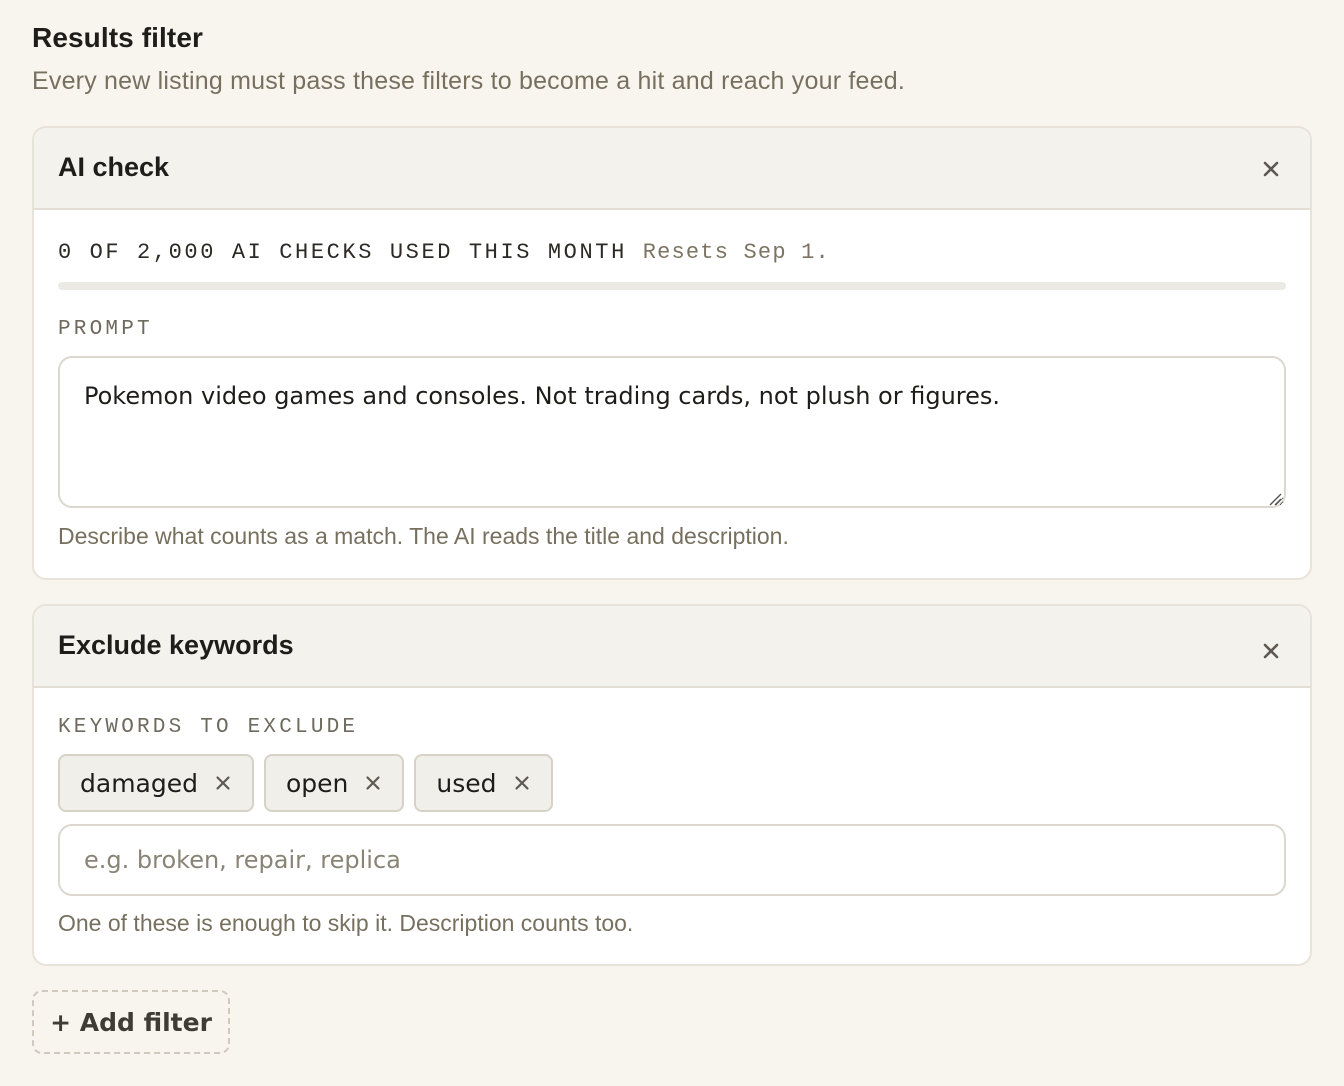  Describe the element at coordinates (131, 1022) in the screenshot. I see `add-filter-button: + Add filter` at that location.